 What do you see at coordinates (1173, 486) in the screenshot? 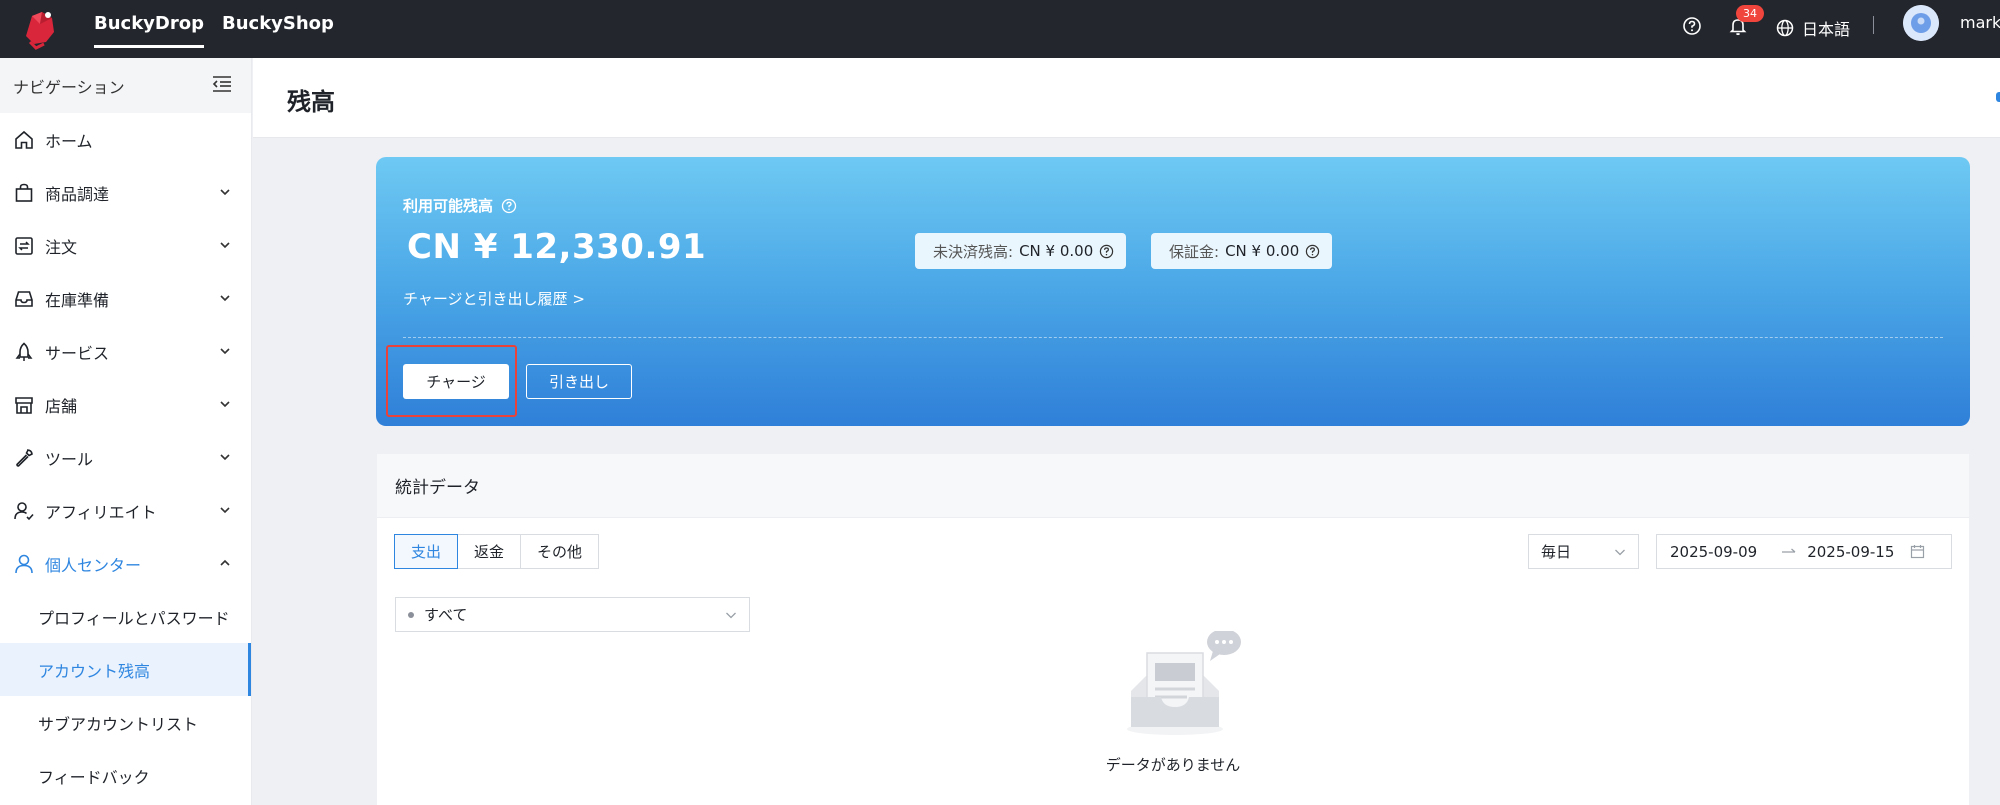
I see `statistics-header: 統計データ` at bounding box center [1173, 486].